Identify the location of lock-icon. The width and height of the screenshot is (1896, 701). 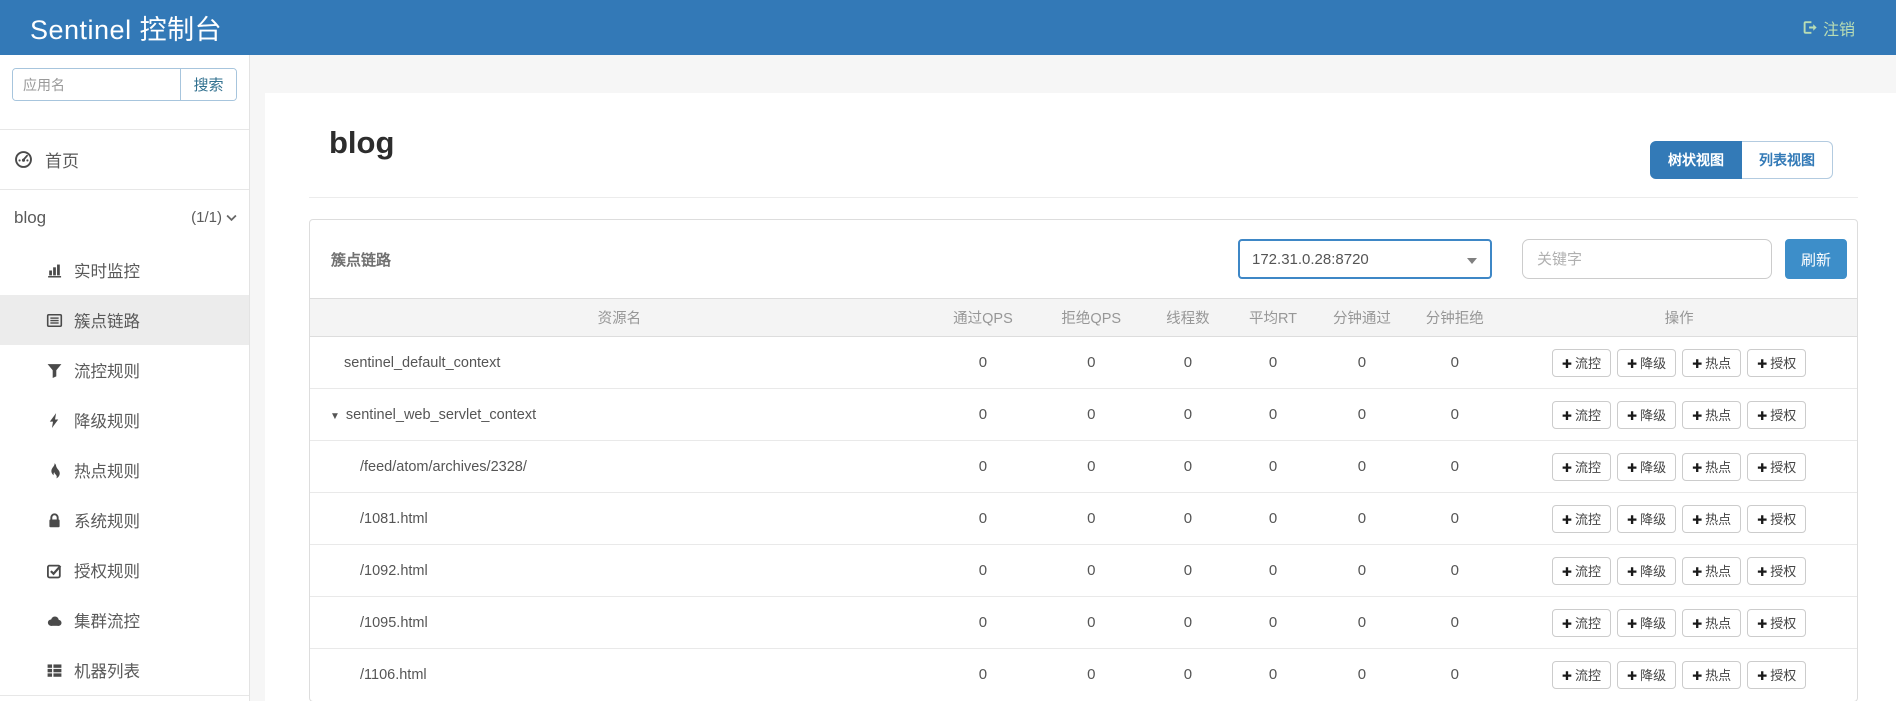
(54, 520).